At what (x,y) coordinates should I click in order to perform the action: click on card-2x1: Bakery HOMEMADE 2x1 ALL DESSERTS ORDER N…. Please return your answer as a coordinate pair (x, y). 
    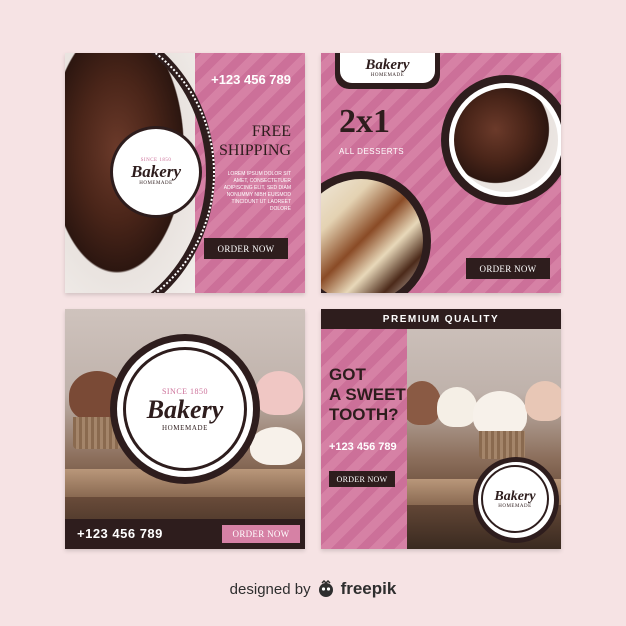
    Looking at the image, I should click on (441, 173).